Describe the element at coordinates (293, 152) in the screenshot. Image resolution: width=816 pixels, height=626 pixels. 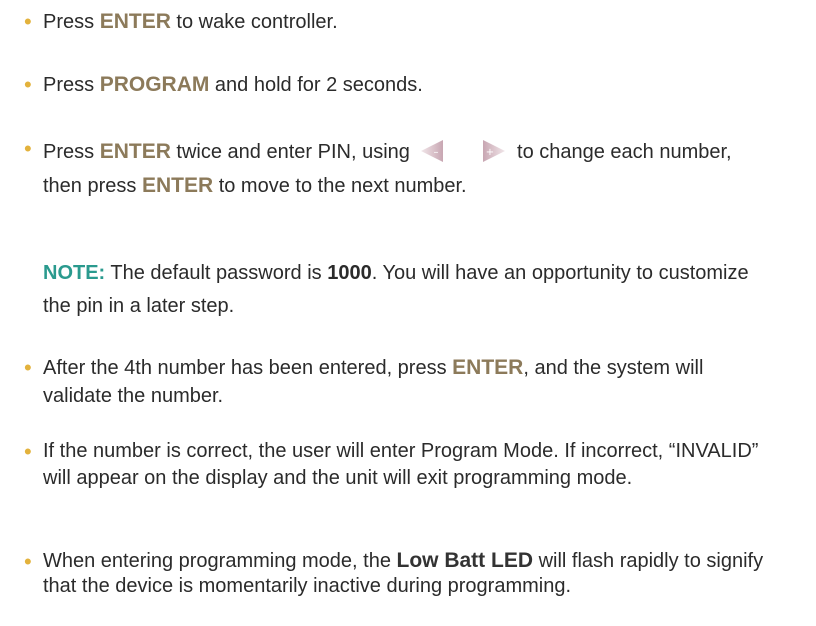
I see `item-text-mid: twice and enter PIN, using` at that location.